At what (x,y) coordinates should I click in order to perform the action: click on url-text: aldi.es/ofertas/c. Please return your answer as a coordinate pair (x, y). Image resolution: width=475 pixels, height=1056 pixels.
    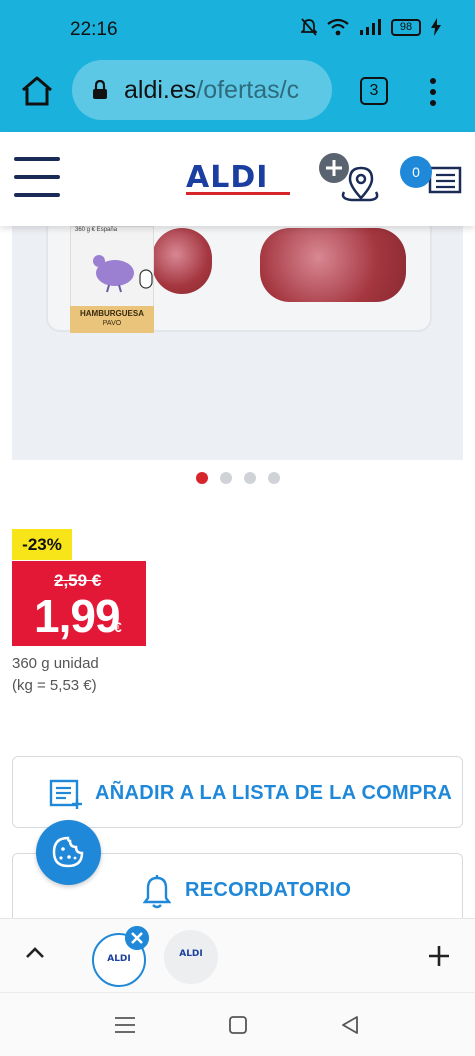
    Looking at the image, I should click on (211, 90).